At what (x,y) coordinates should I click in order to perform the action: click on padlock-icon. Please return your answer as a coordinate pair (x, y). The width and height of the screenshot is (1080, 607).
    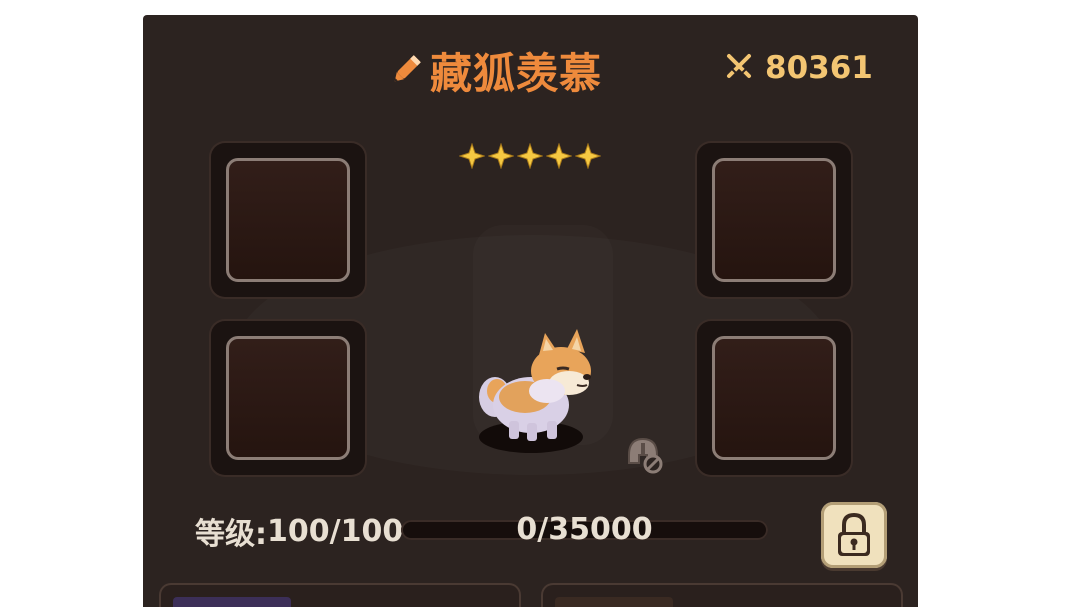
    Looking at the image, I should click on (854, 534).